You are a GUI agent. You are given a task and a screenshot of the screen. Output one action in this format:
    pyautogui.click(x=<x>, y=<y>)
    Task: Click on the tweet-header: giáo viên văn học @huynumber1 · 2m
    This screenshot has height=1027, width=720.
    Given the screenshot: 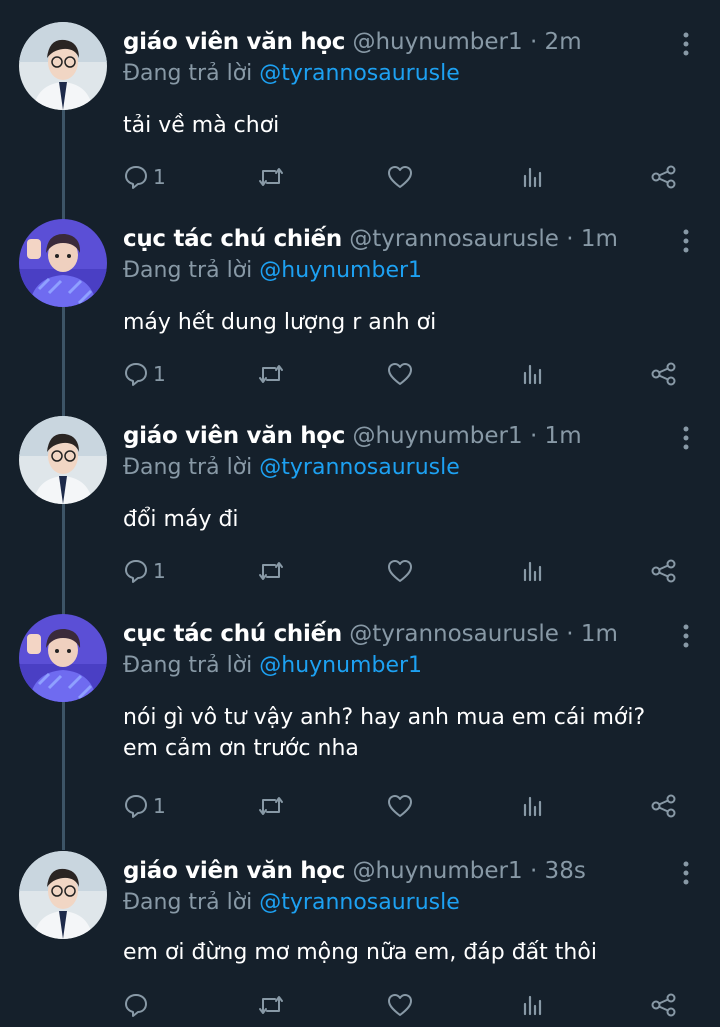 What is the action you would take?
    pyautogui.click(x=391, y=42)
    